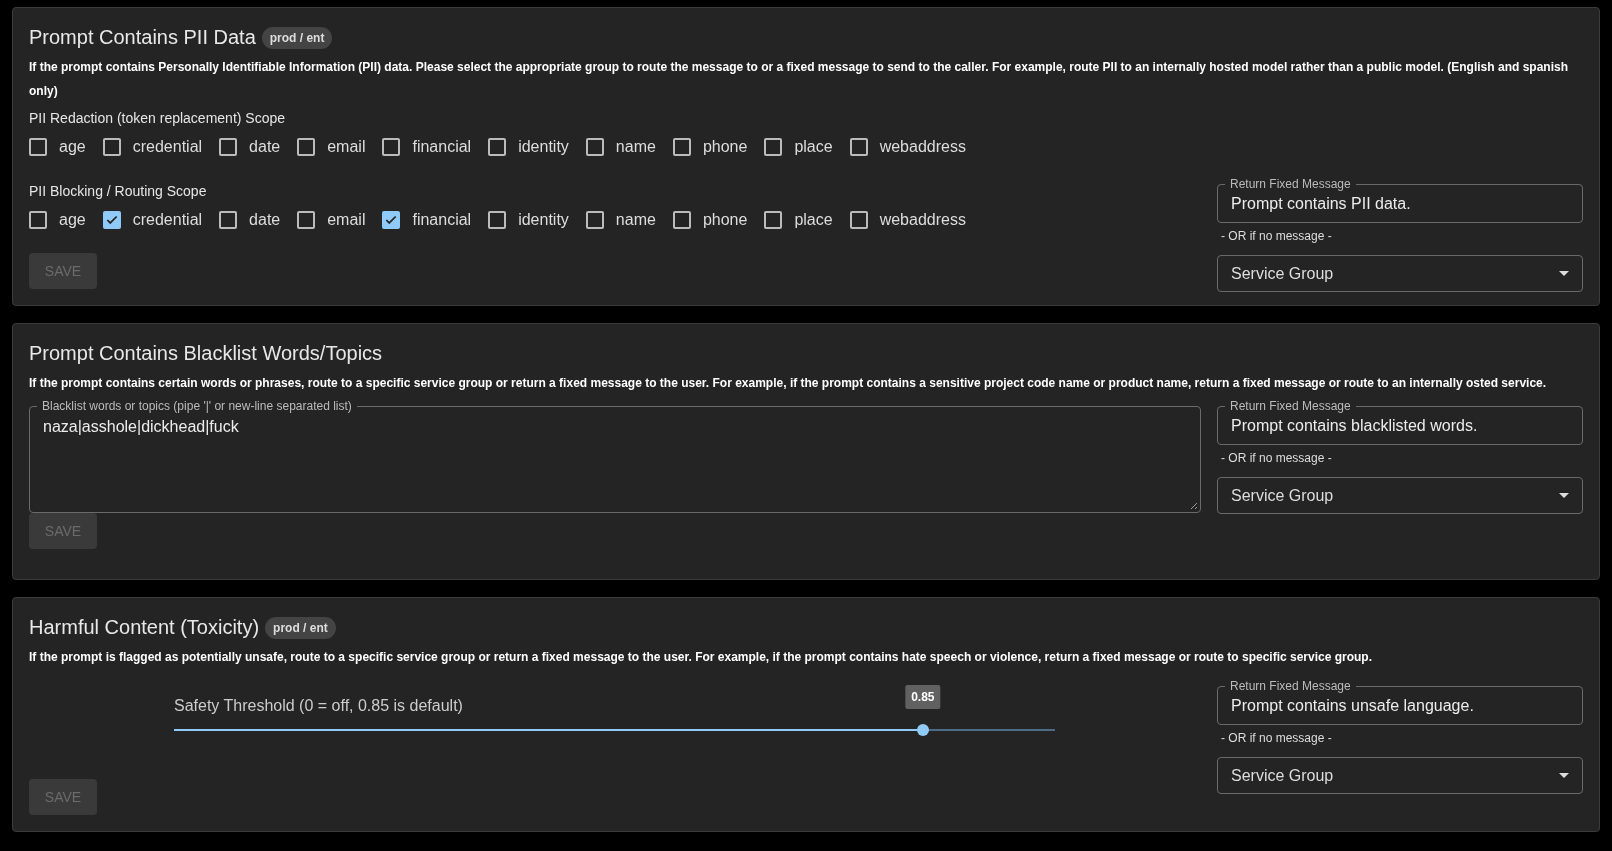  Describe the element at coordinates (1193, 505) in the screenshot. I see `resize-grip-icon` at that location.